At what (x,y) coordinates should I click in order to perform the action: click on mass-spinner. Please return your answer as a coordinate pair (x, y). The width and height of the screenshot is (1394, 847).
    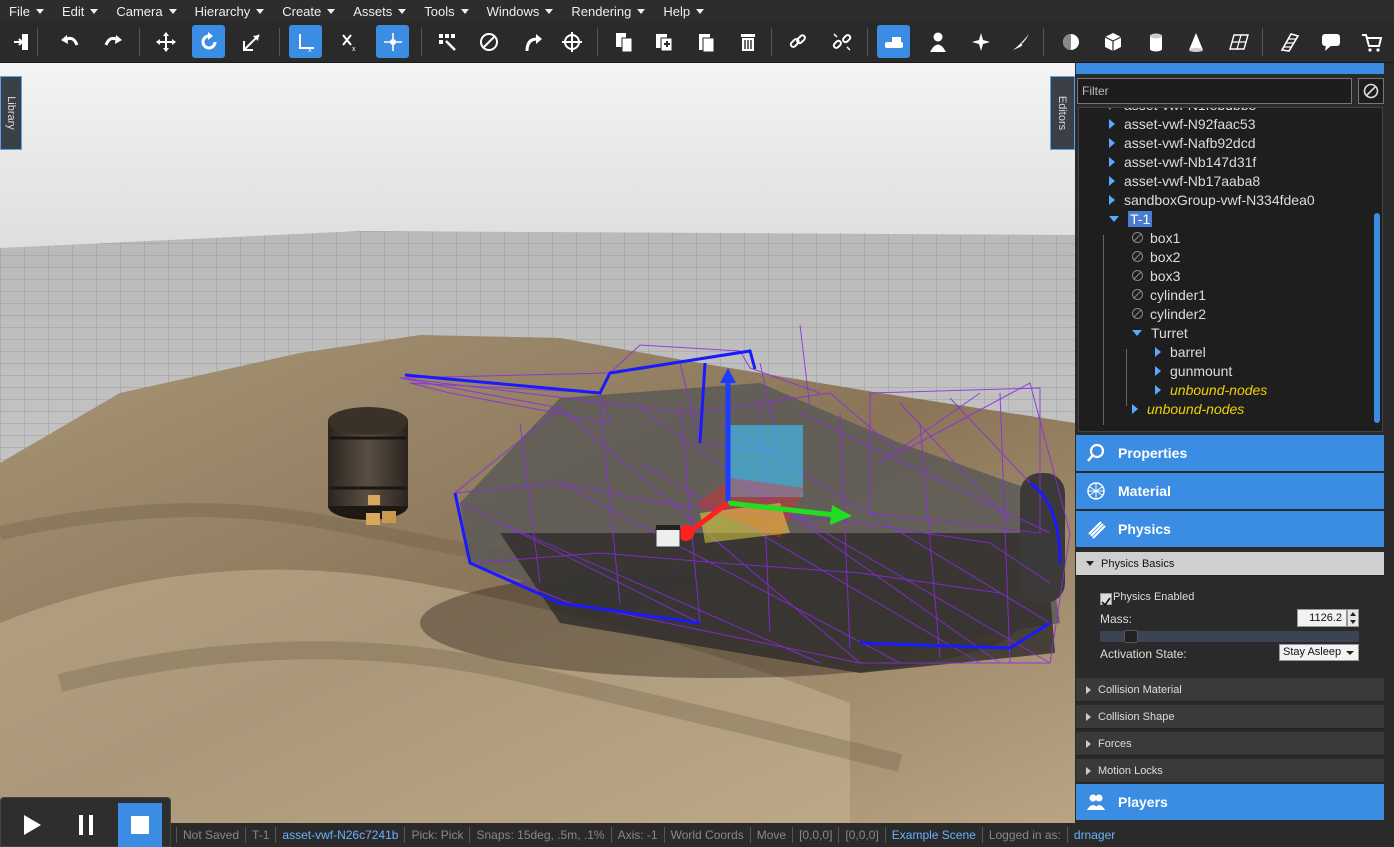
    Looking at the image, I should click on (1353, 618).